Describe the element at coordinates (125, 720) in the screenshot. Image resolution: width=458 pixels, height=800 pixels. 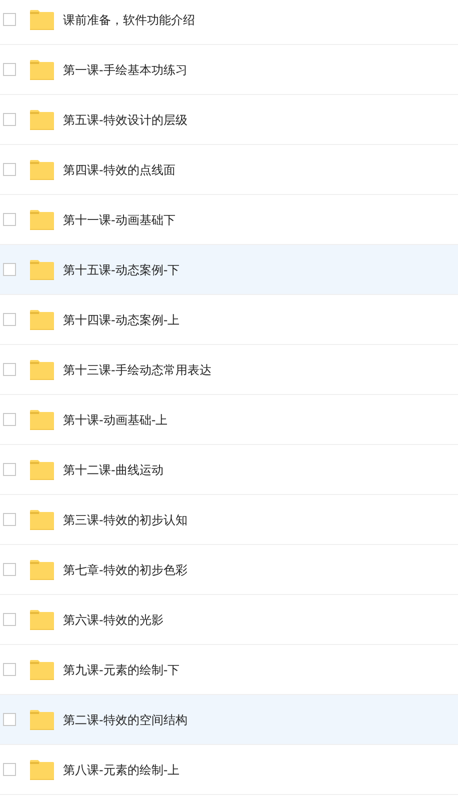
I see `file-name: 第二课-特效的空间结构` at that location.